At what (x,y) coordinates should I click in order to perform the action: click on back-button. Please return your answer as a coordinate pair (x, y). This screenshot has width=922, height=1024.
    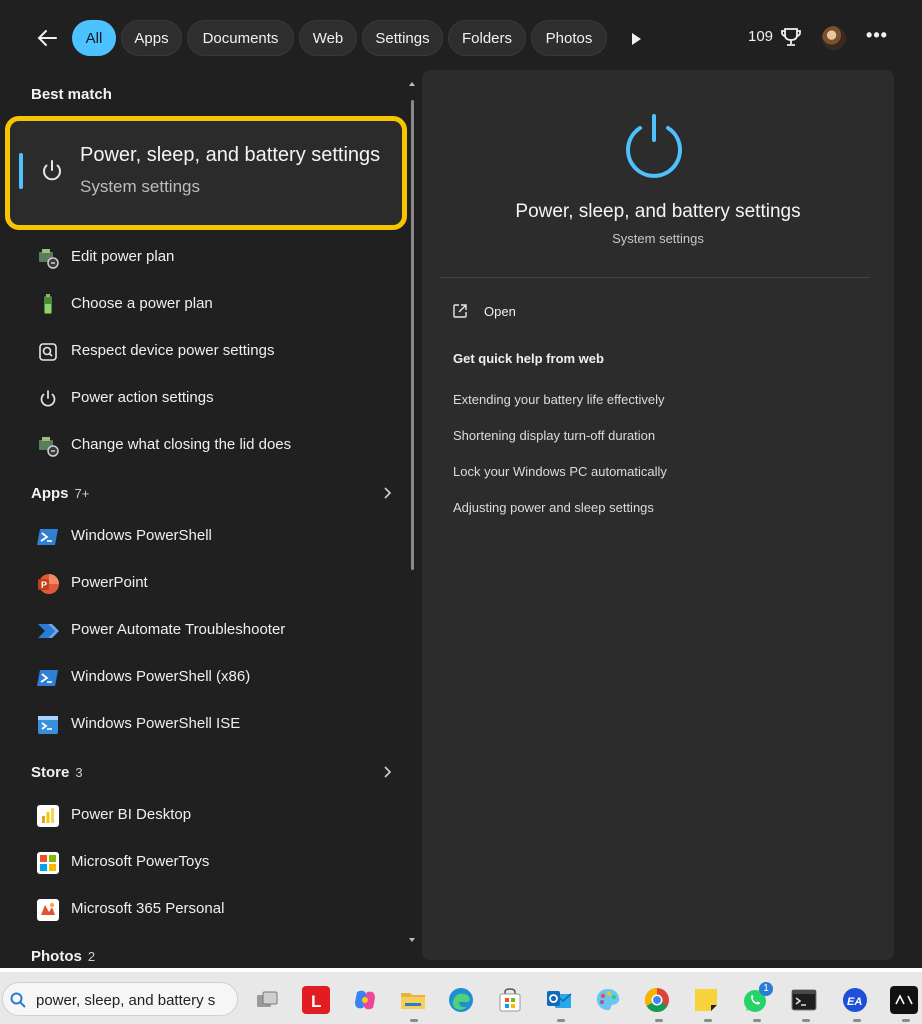
    Looking at the image, I should click on (47, 38).